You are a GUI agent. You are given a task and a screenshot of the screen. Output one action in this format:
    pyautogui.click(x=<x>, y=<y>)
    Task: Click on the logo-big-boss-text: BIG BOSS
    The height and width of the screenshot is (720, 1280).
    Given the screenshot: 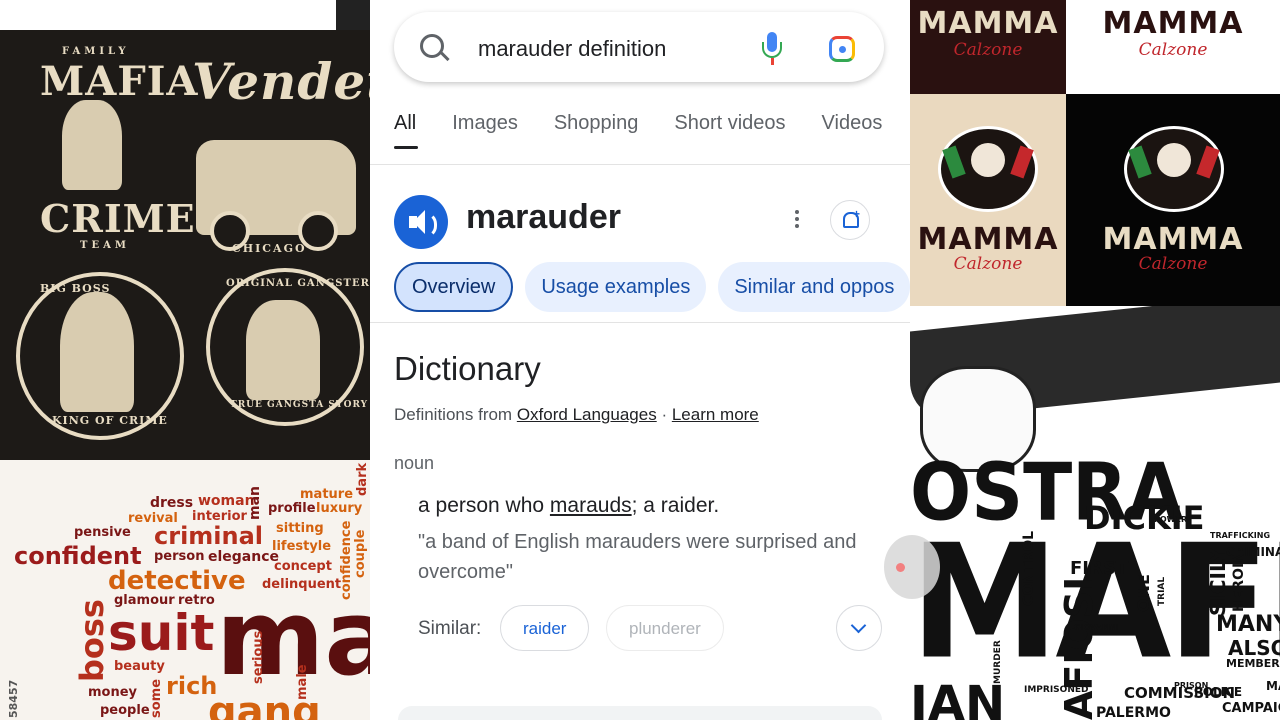 What is the action you would take?
    pyautogui.click(x=75, y=288)
    